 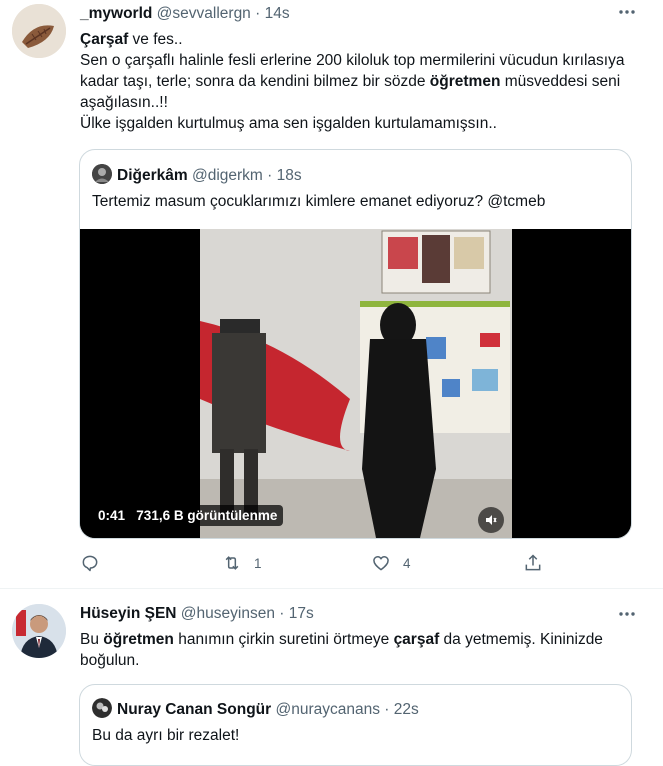 I want to click on tweet-1-header: _myworld @sevvallergn · 14s, so click(x=185, y=14).